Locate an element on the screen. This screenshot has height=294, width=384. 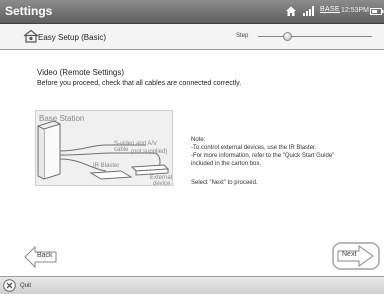
back-button: Back is located at coordinates (41, 257).